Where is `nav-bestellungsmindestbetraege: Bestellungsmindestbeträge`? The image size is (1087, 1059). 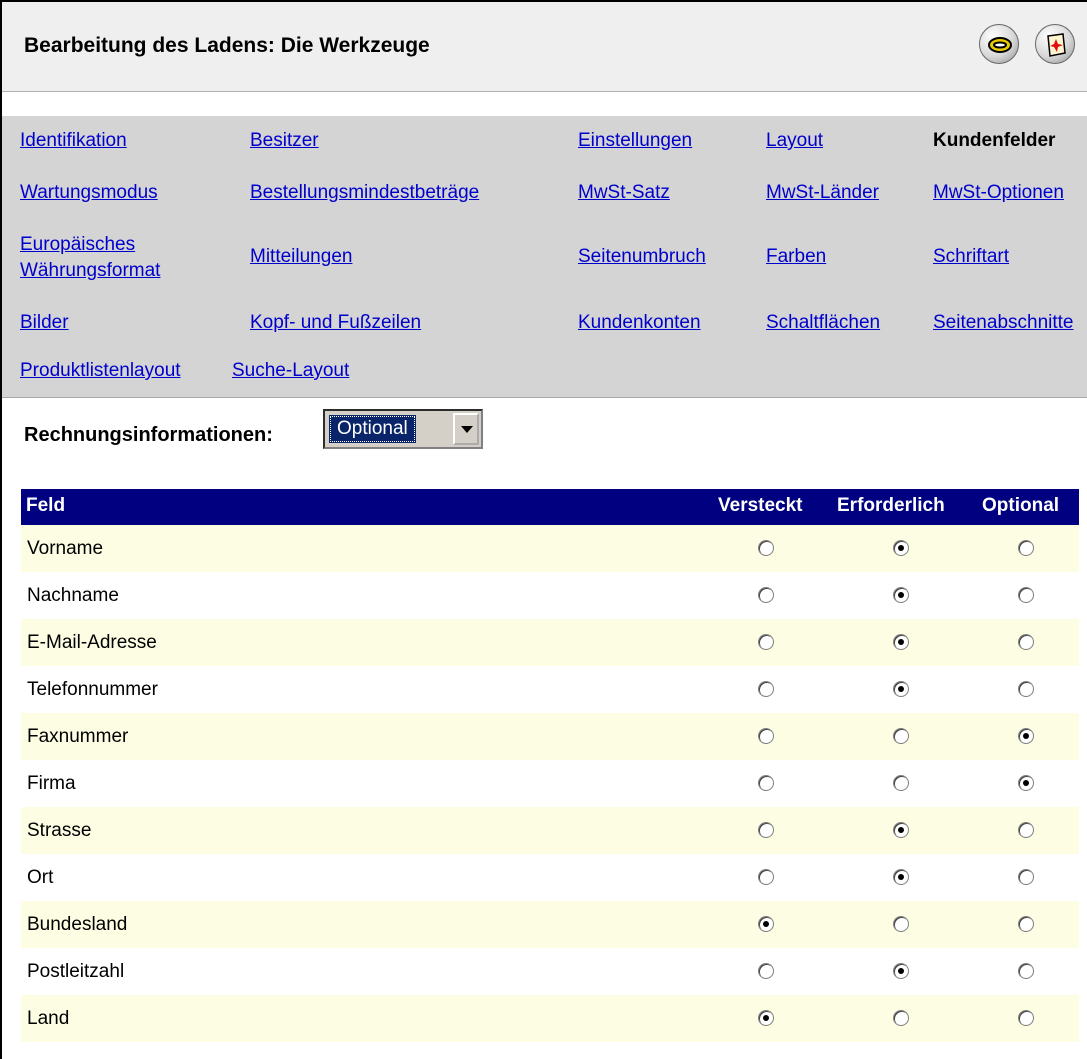
nav-bestellungsmindestbetraege: Bestellungsmindestbeträge is located at coordinates (364, 193).